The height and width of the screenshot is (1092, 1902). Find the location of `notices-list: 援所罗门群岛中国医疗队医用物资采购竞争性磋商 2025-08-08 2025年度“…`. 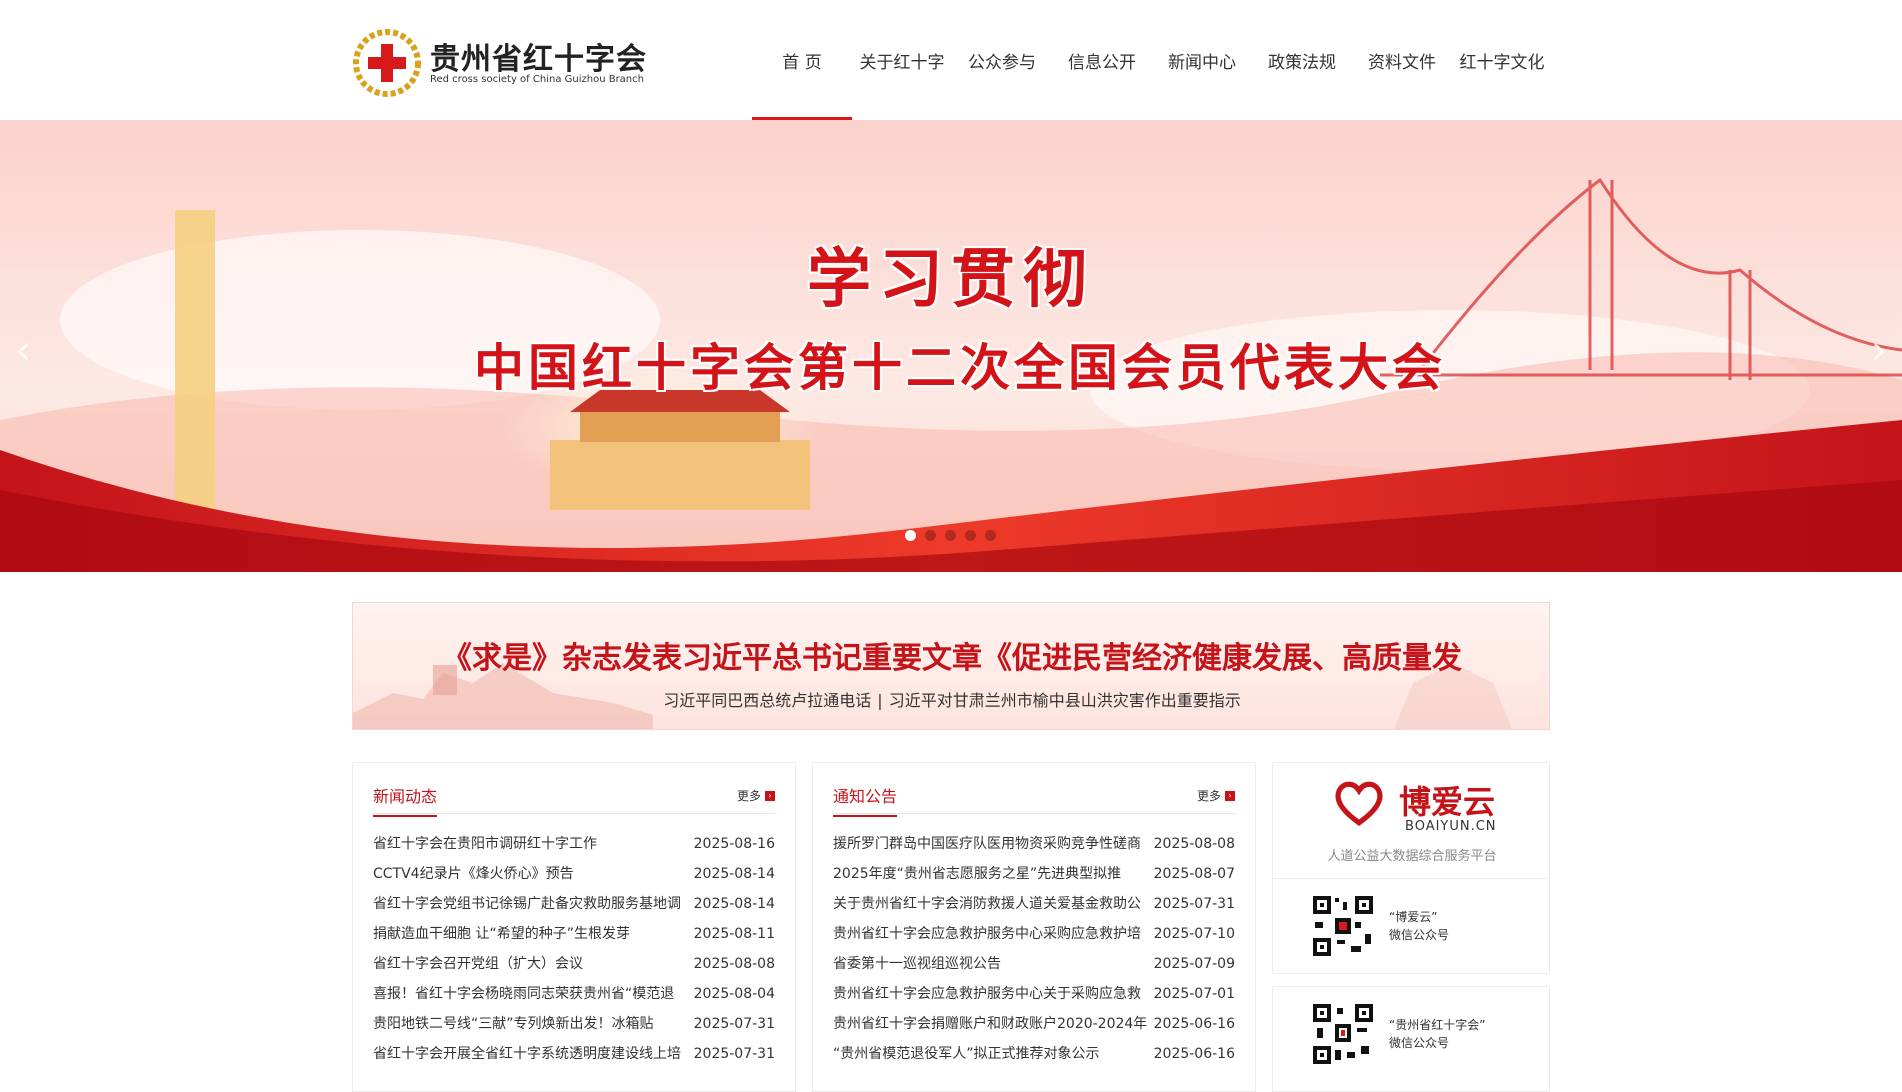

notices-list: 援所罗门群岛中国医疗队医用物资采购竞争性磋商 2025-08-08 2025年度“… is located at coordinates (1034, 949).